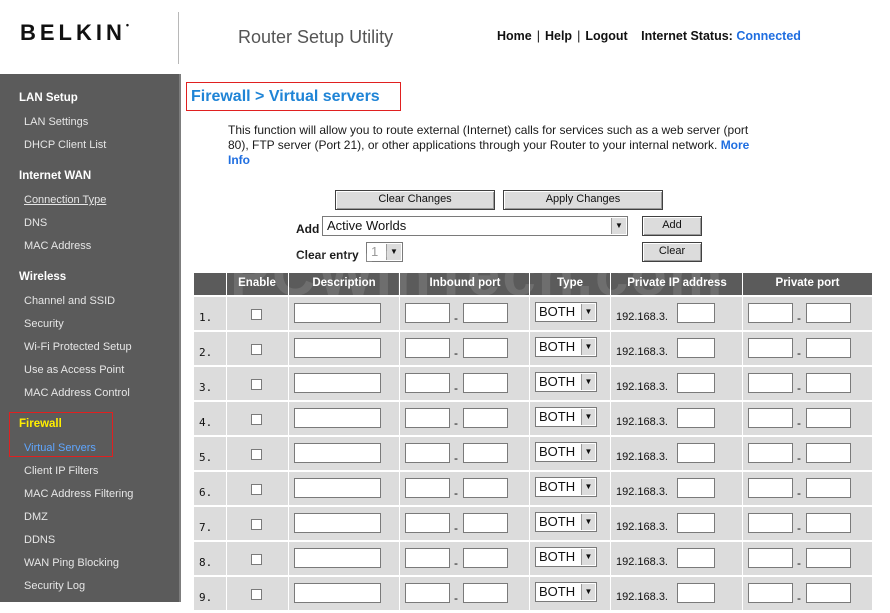 The image size is (890, 613). I want to click on help-link: Help, so click(558, 36).